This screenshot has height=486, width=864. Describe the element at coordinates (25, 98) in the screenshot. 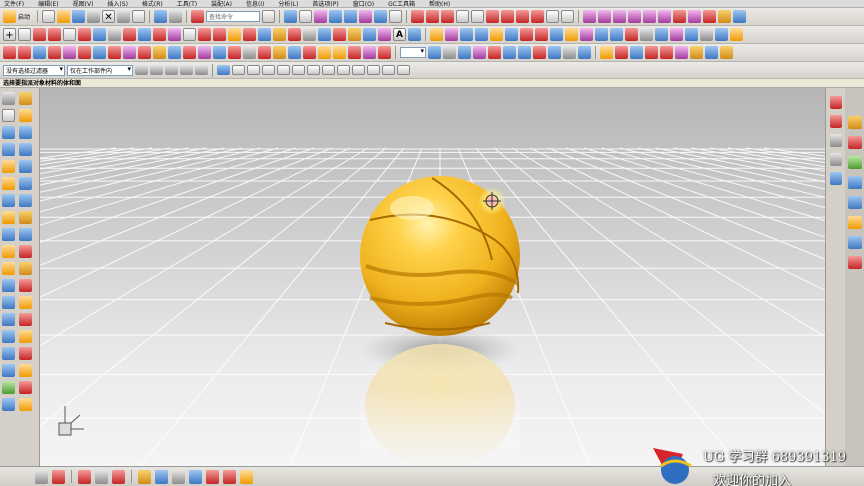

I see `cube-icon` at that location.